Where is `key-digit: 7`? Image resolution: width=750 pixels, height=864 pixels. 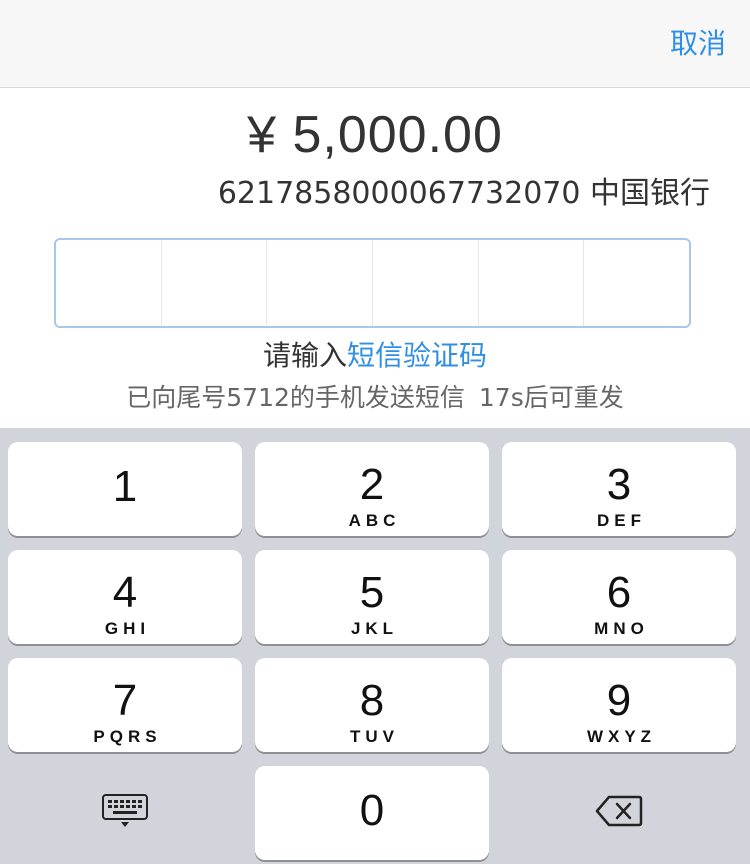
key-digit: 7 is located at coordinates (125, 700).